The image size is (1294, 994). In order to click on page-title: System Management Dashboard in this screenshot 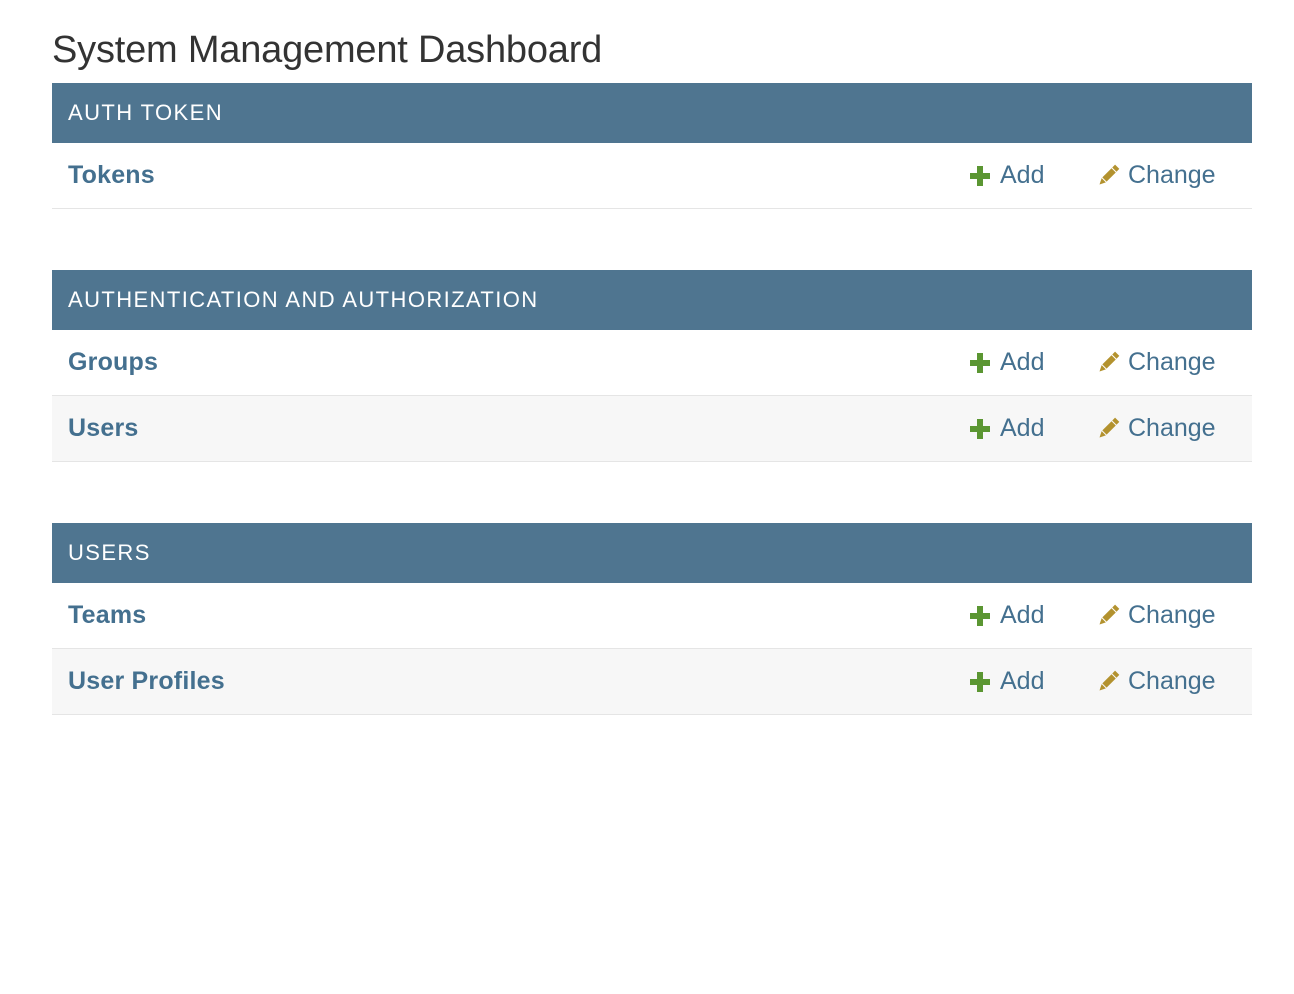, I will do `click(327, 50)`.